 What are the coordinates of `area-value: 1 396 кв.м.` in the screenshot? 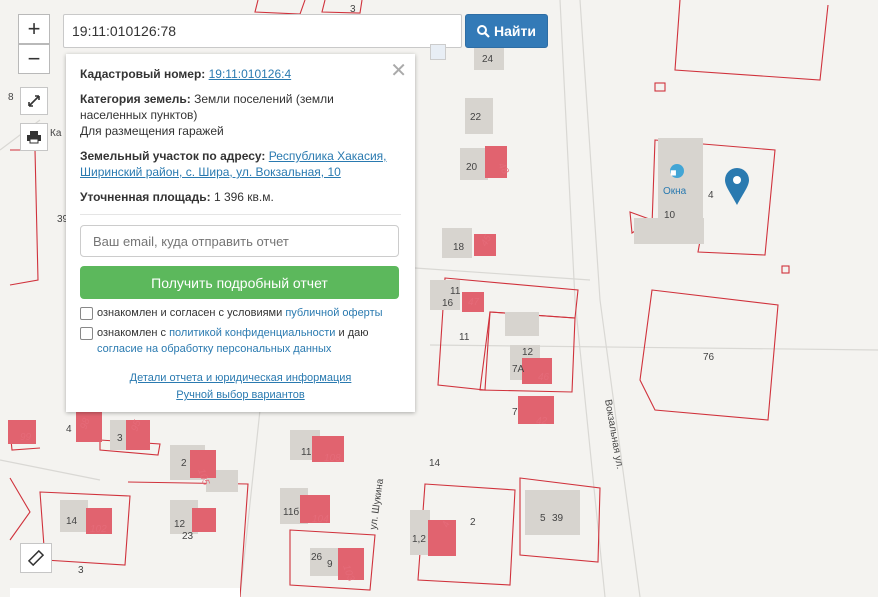 It's located at (243, 197).